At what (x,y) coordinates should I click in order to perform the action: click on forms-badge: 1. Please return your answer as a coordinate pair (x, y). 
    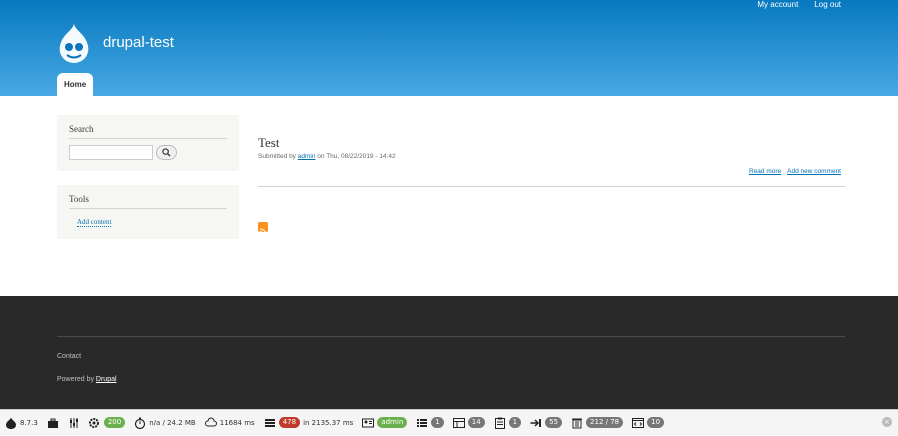
    Looking at the image, I should click on (515, 422).